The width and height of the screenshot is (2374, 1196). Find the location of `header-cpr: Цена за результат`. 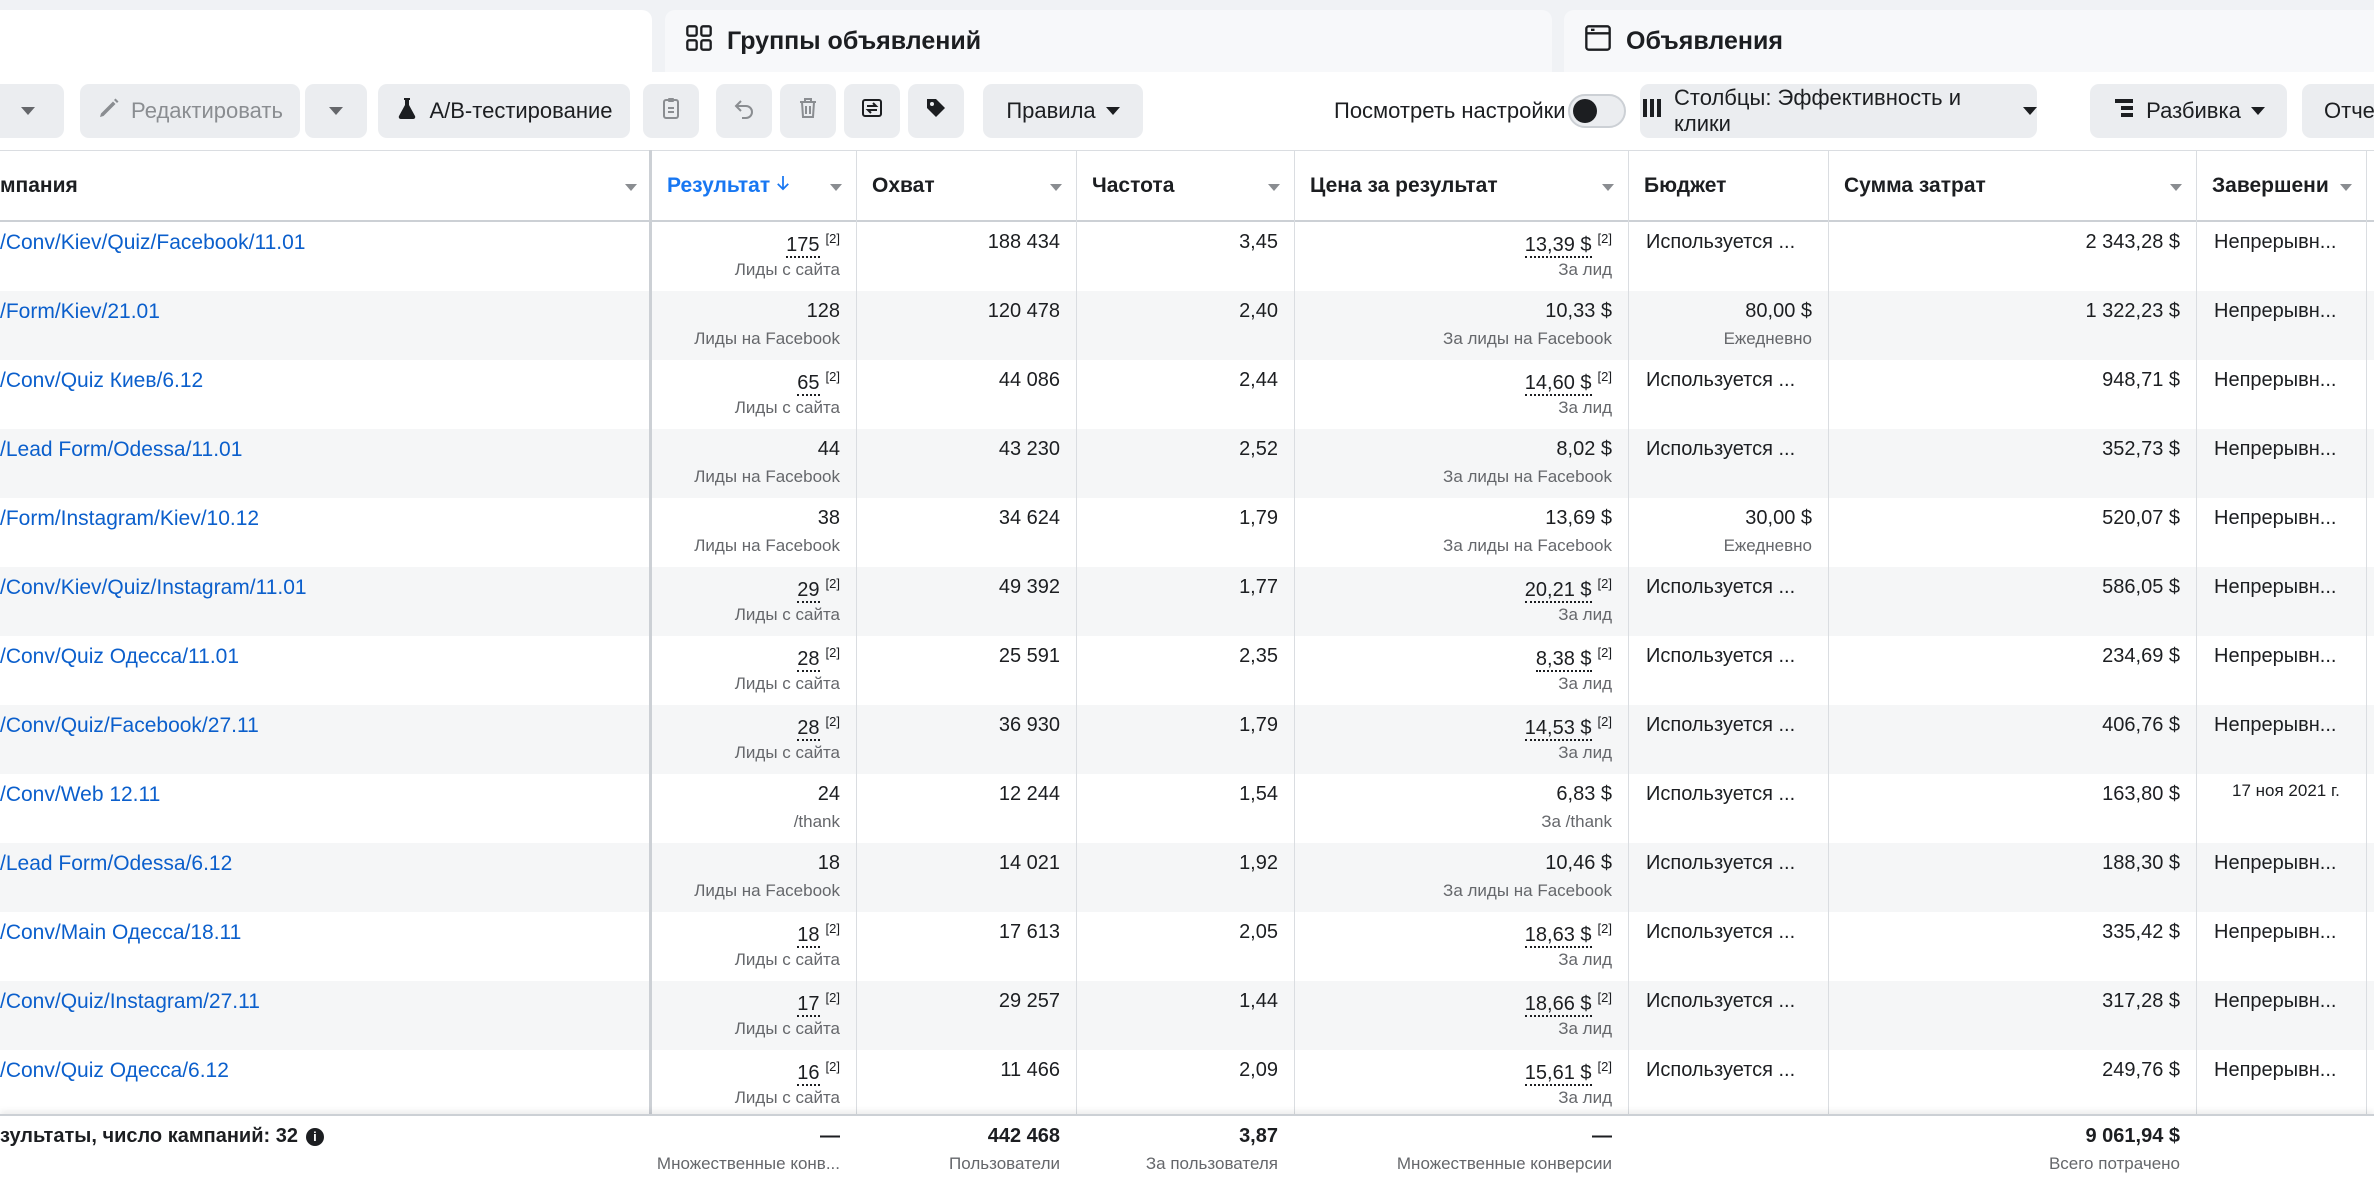

header-cpr: Цена за результат is located at coordinates (1461, 186).